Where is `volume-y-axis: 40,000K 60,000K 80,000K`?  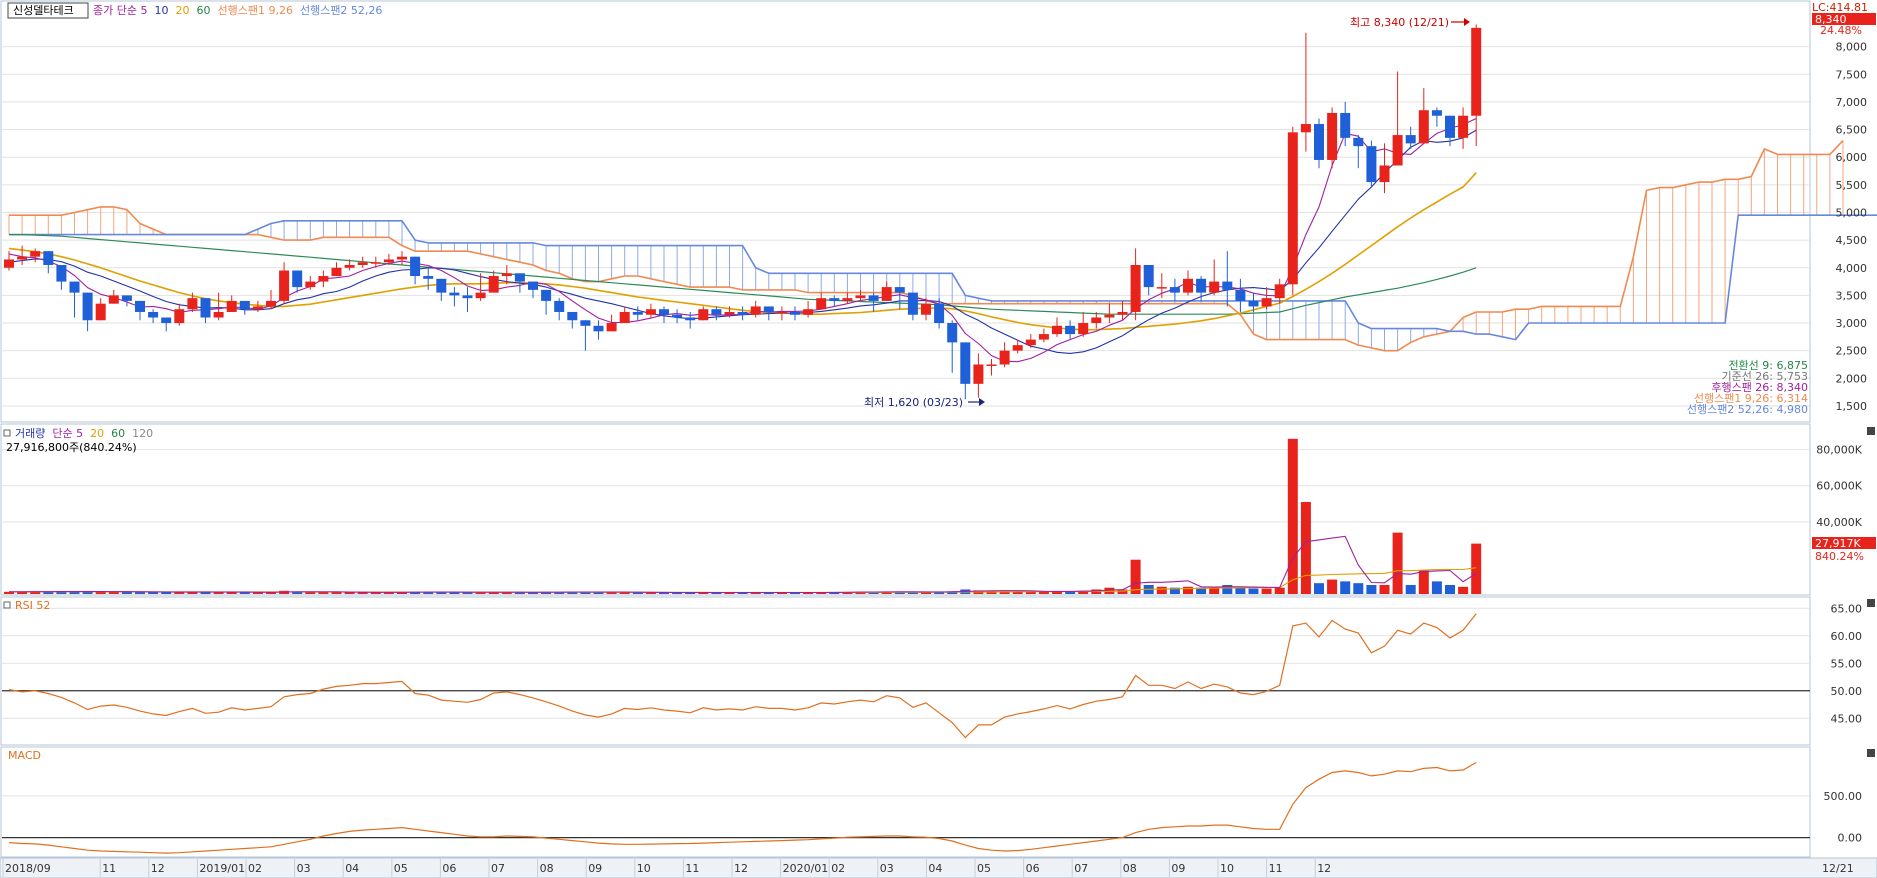
volume-y-axis: 40,000K 60,000K 80,000K is located at coordinates (1839, 486).